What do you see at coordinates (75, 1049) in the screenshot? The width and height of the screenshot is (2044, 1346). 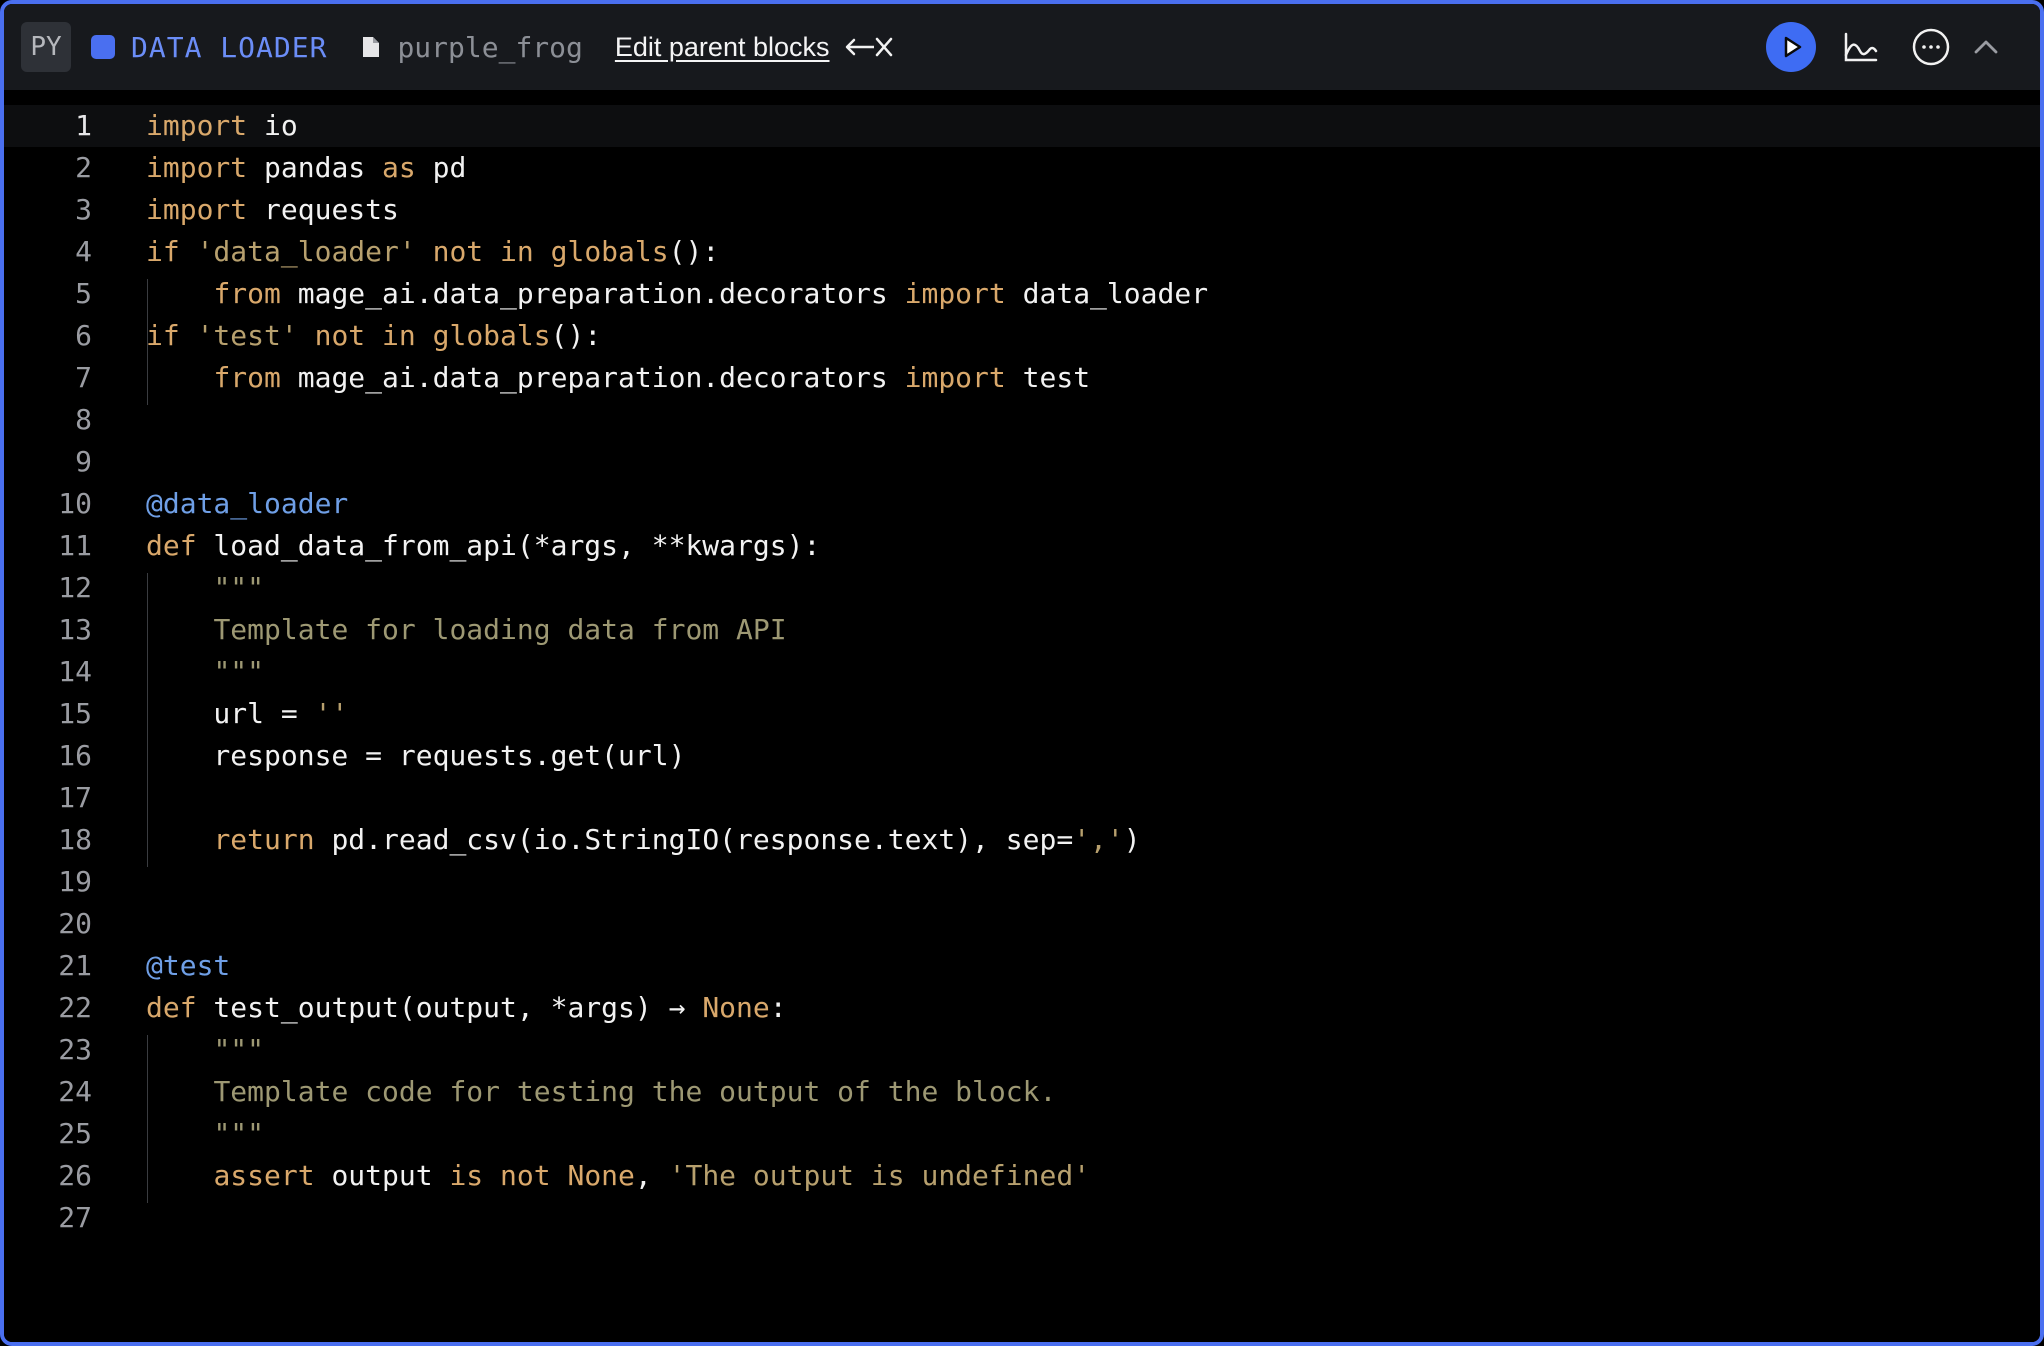 I see `line-number: 23` at bounding box center [75, 1049].